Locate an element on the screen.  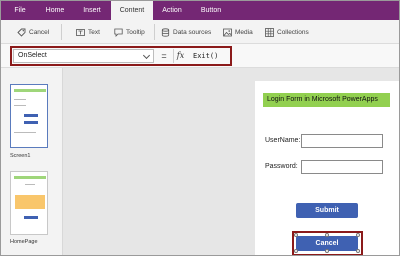
form-title: Login Form in Microsoft PowerApps is located at coordinates (322, 99).